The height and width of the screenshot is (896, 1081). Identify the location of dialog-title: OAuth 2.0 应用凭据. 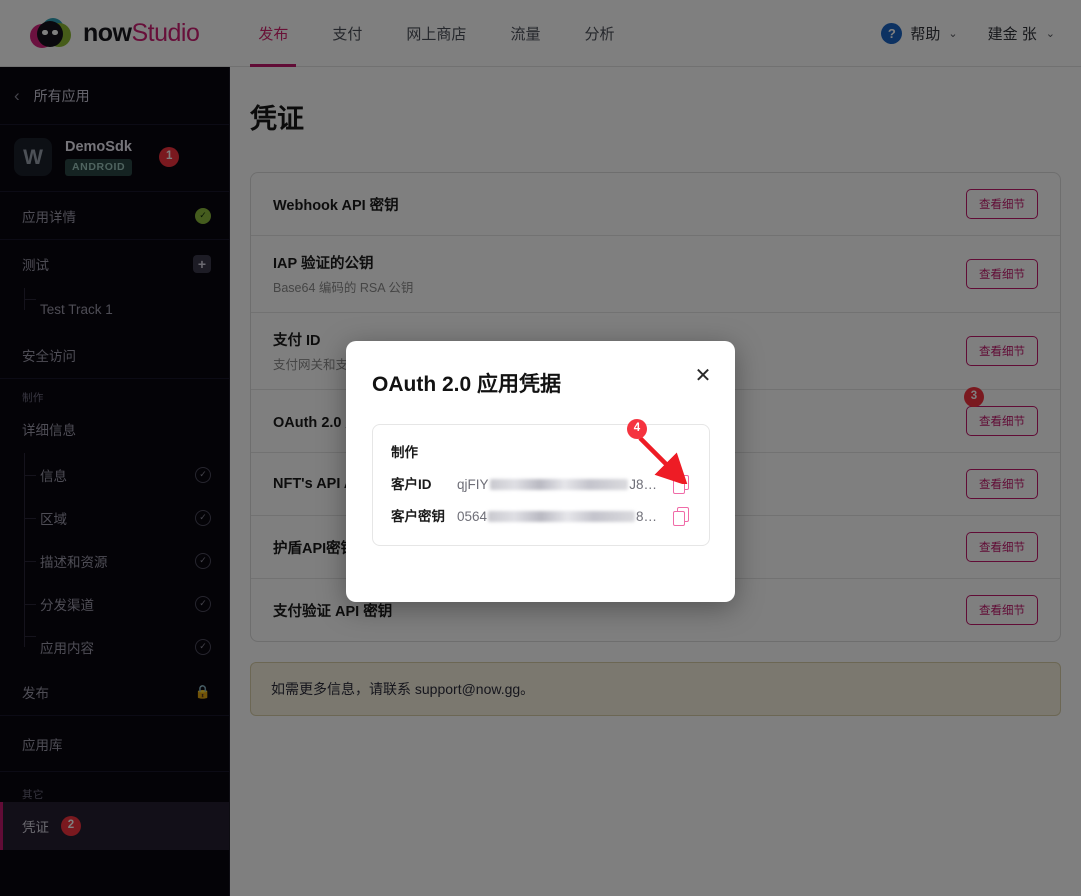
(467, 384).